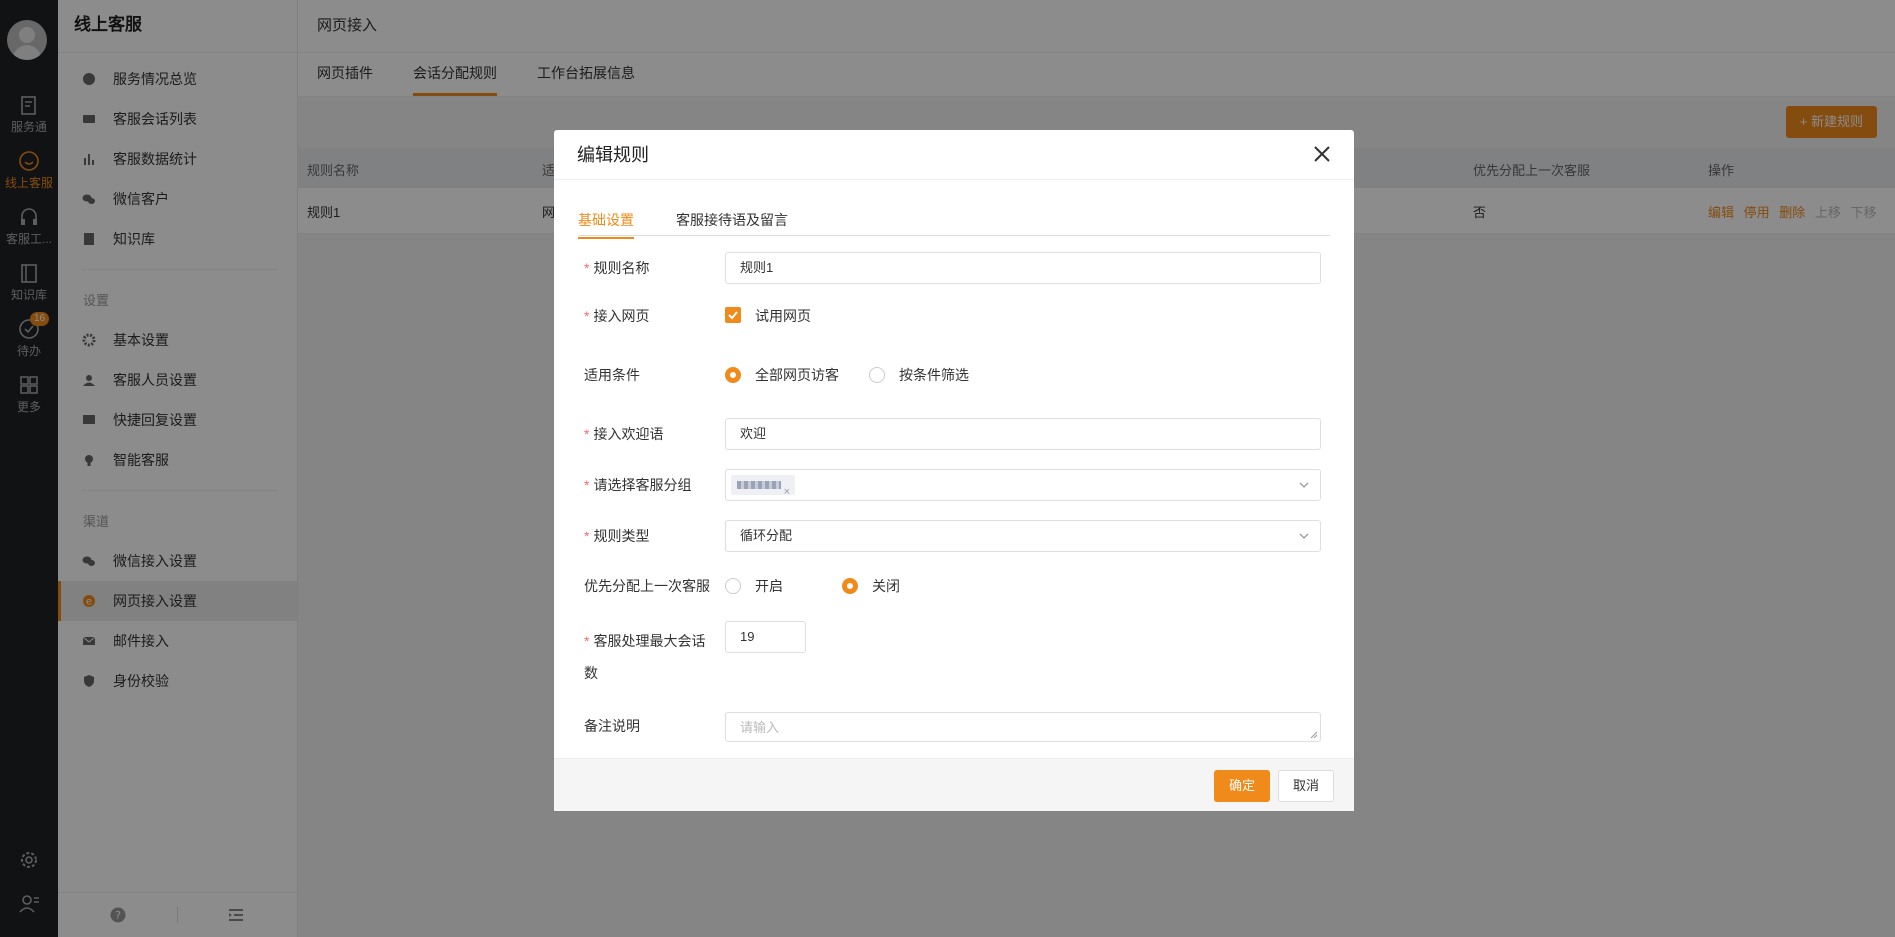 This screenshot has width=1895, height=937. What do you see at coordinates (628, 434) in the screenshot?
I see `welcome-label: 接入欢迎语` at bounding box center [628, 434].